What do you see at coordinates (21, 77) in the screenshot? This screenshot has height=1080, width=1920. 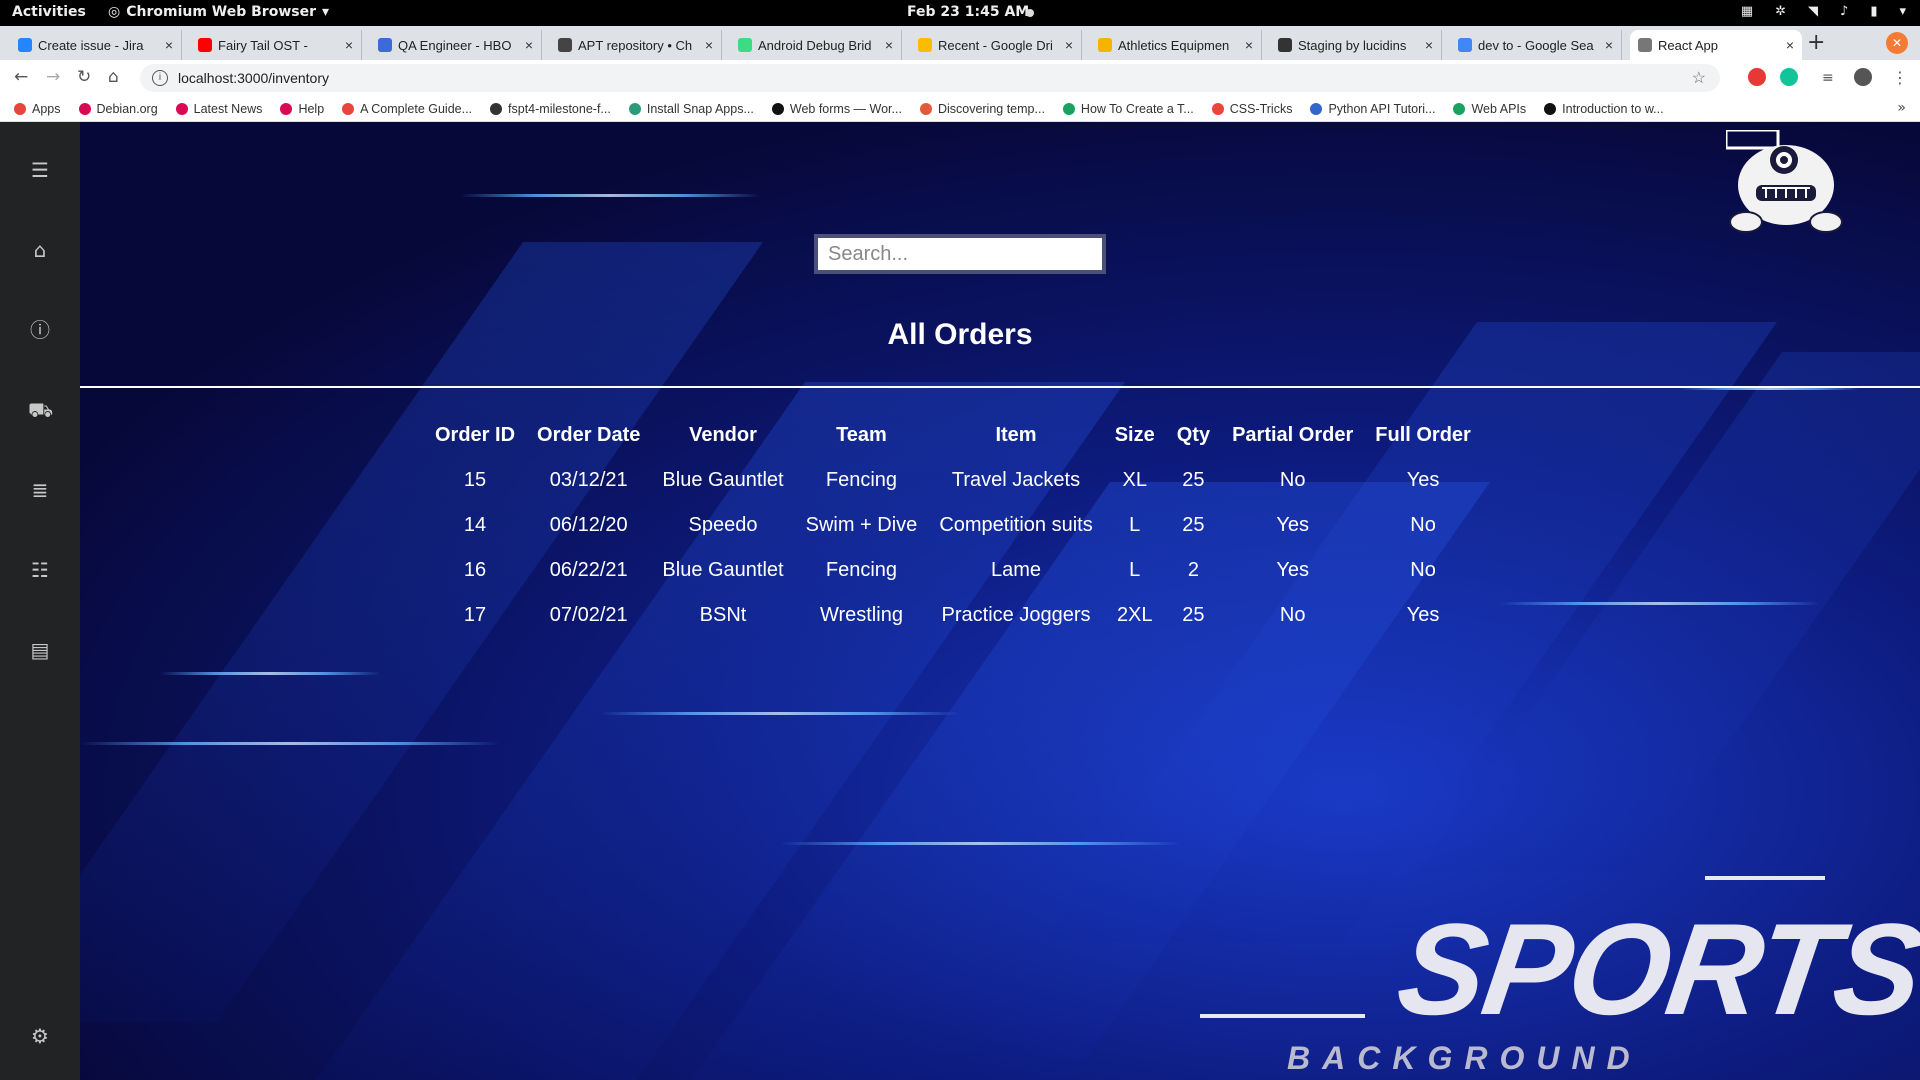 I see `back-icon: ←` at bounding box center [21, 77].